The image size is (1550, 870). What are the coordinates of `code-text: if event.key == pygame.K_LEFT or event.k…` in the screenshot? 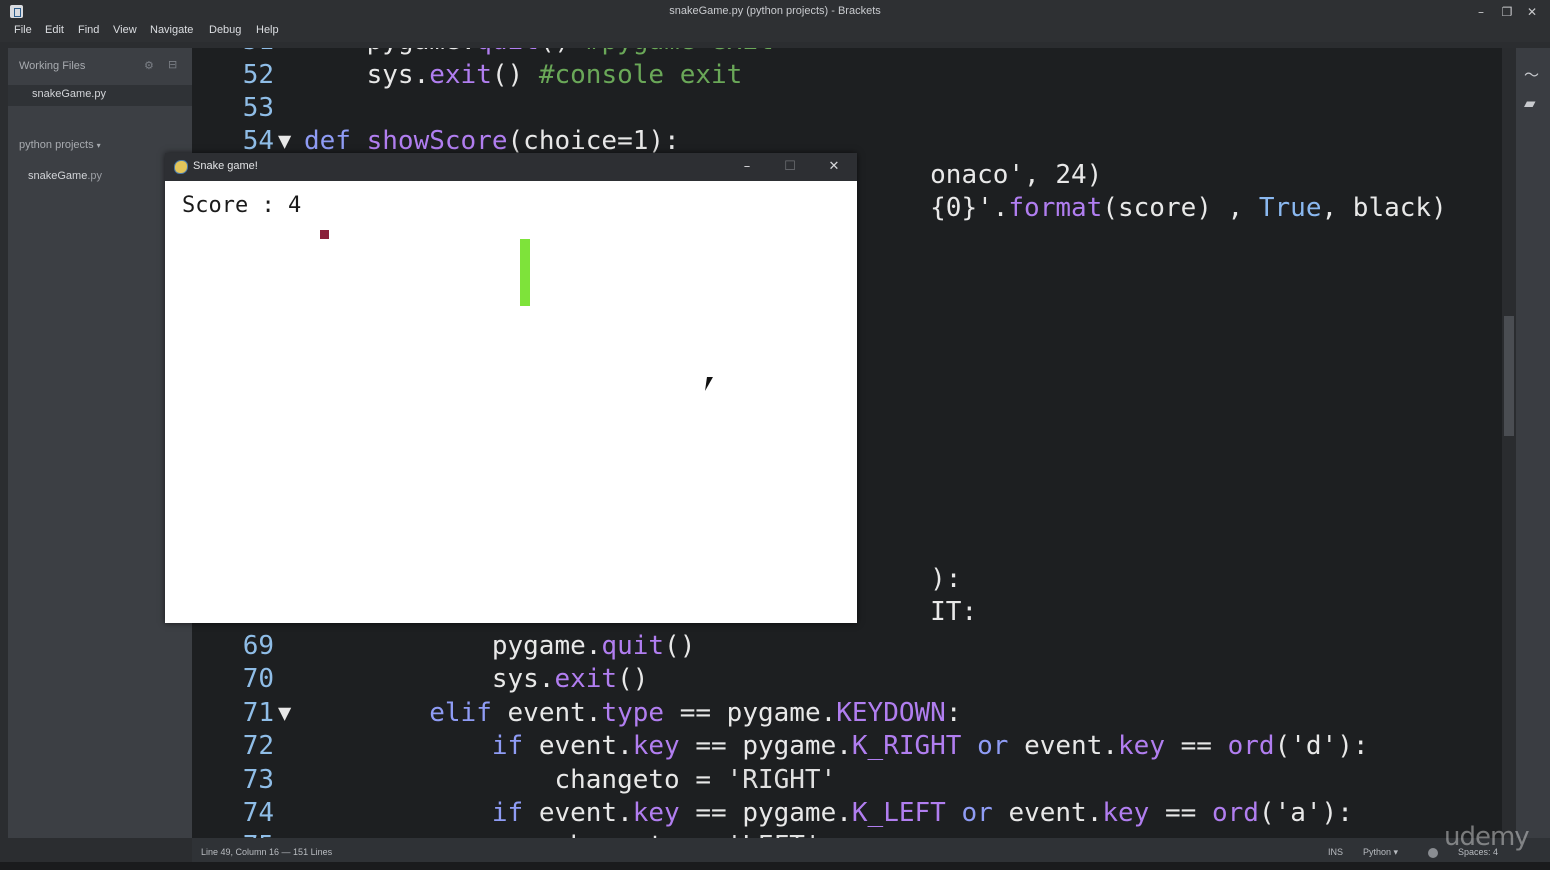 It's located at (828, 813).